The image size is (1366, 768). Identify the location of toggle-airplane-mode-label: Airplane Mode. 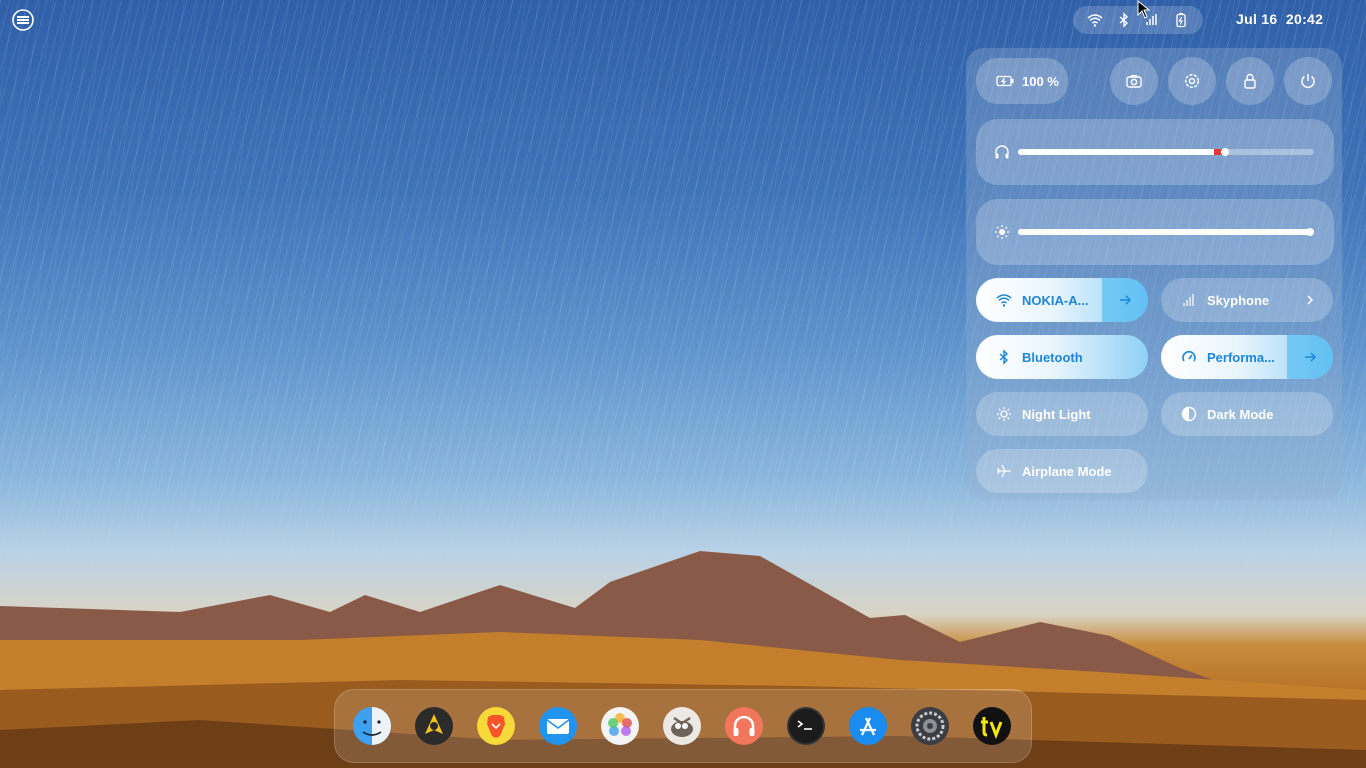
(1067, 471).